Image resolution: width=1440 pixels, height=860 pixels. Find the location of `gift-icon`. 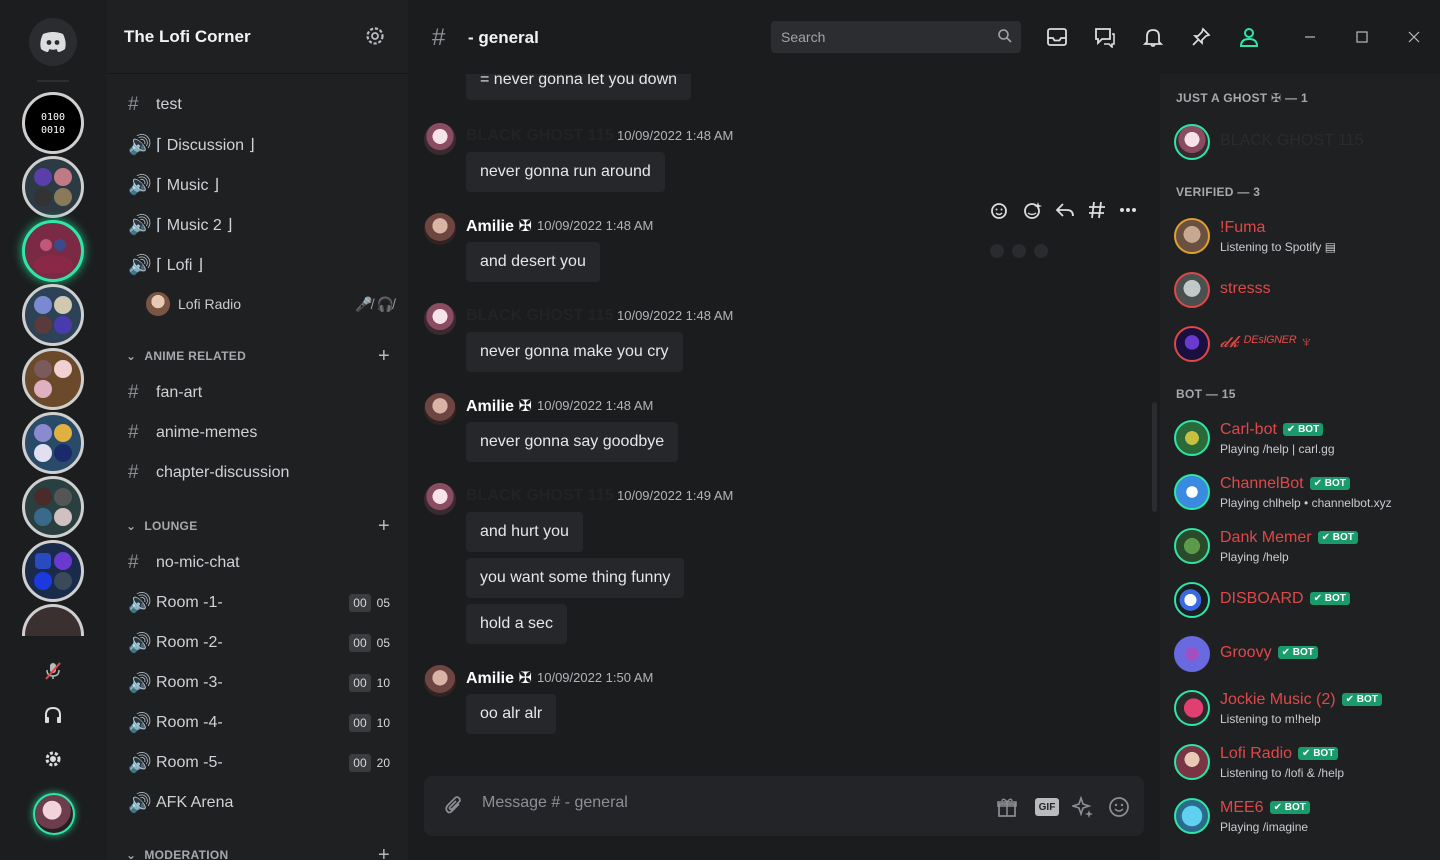

gift-icon is located at coordinates (1007, 807).